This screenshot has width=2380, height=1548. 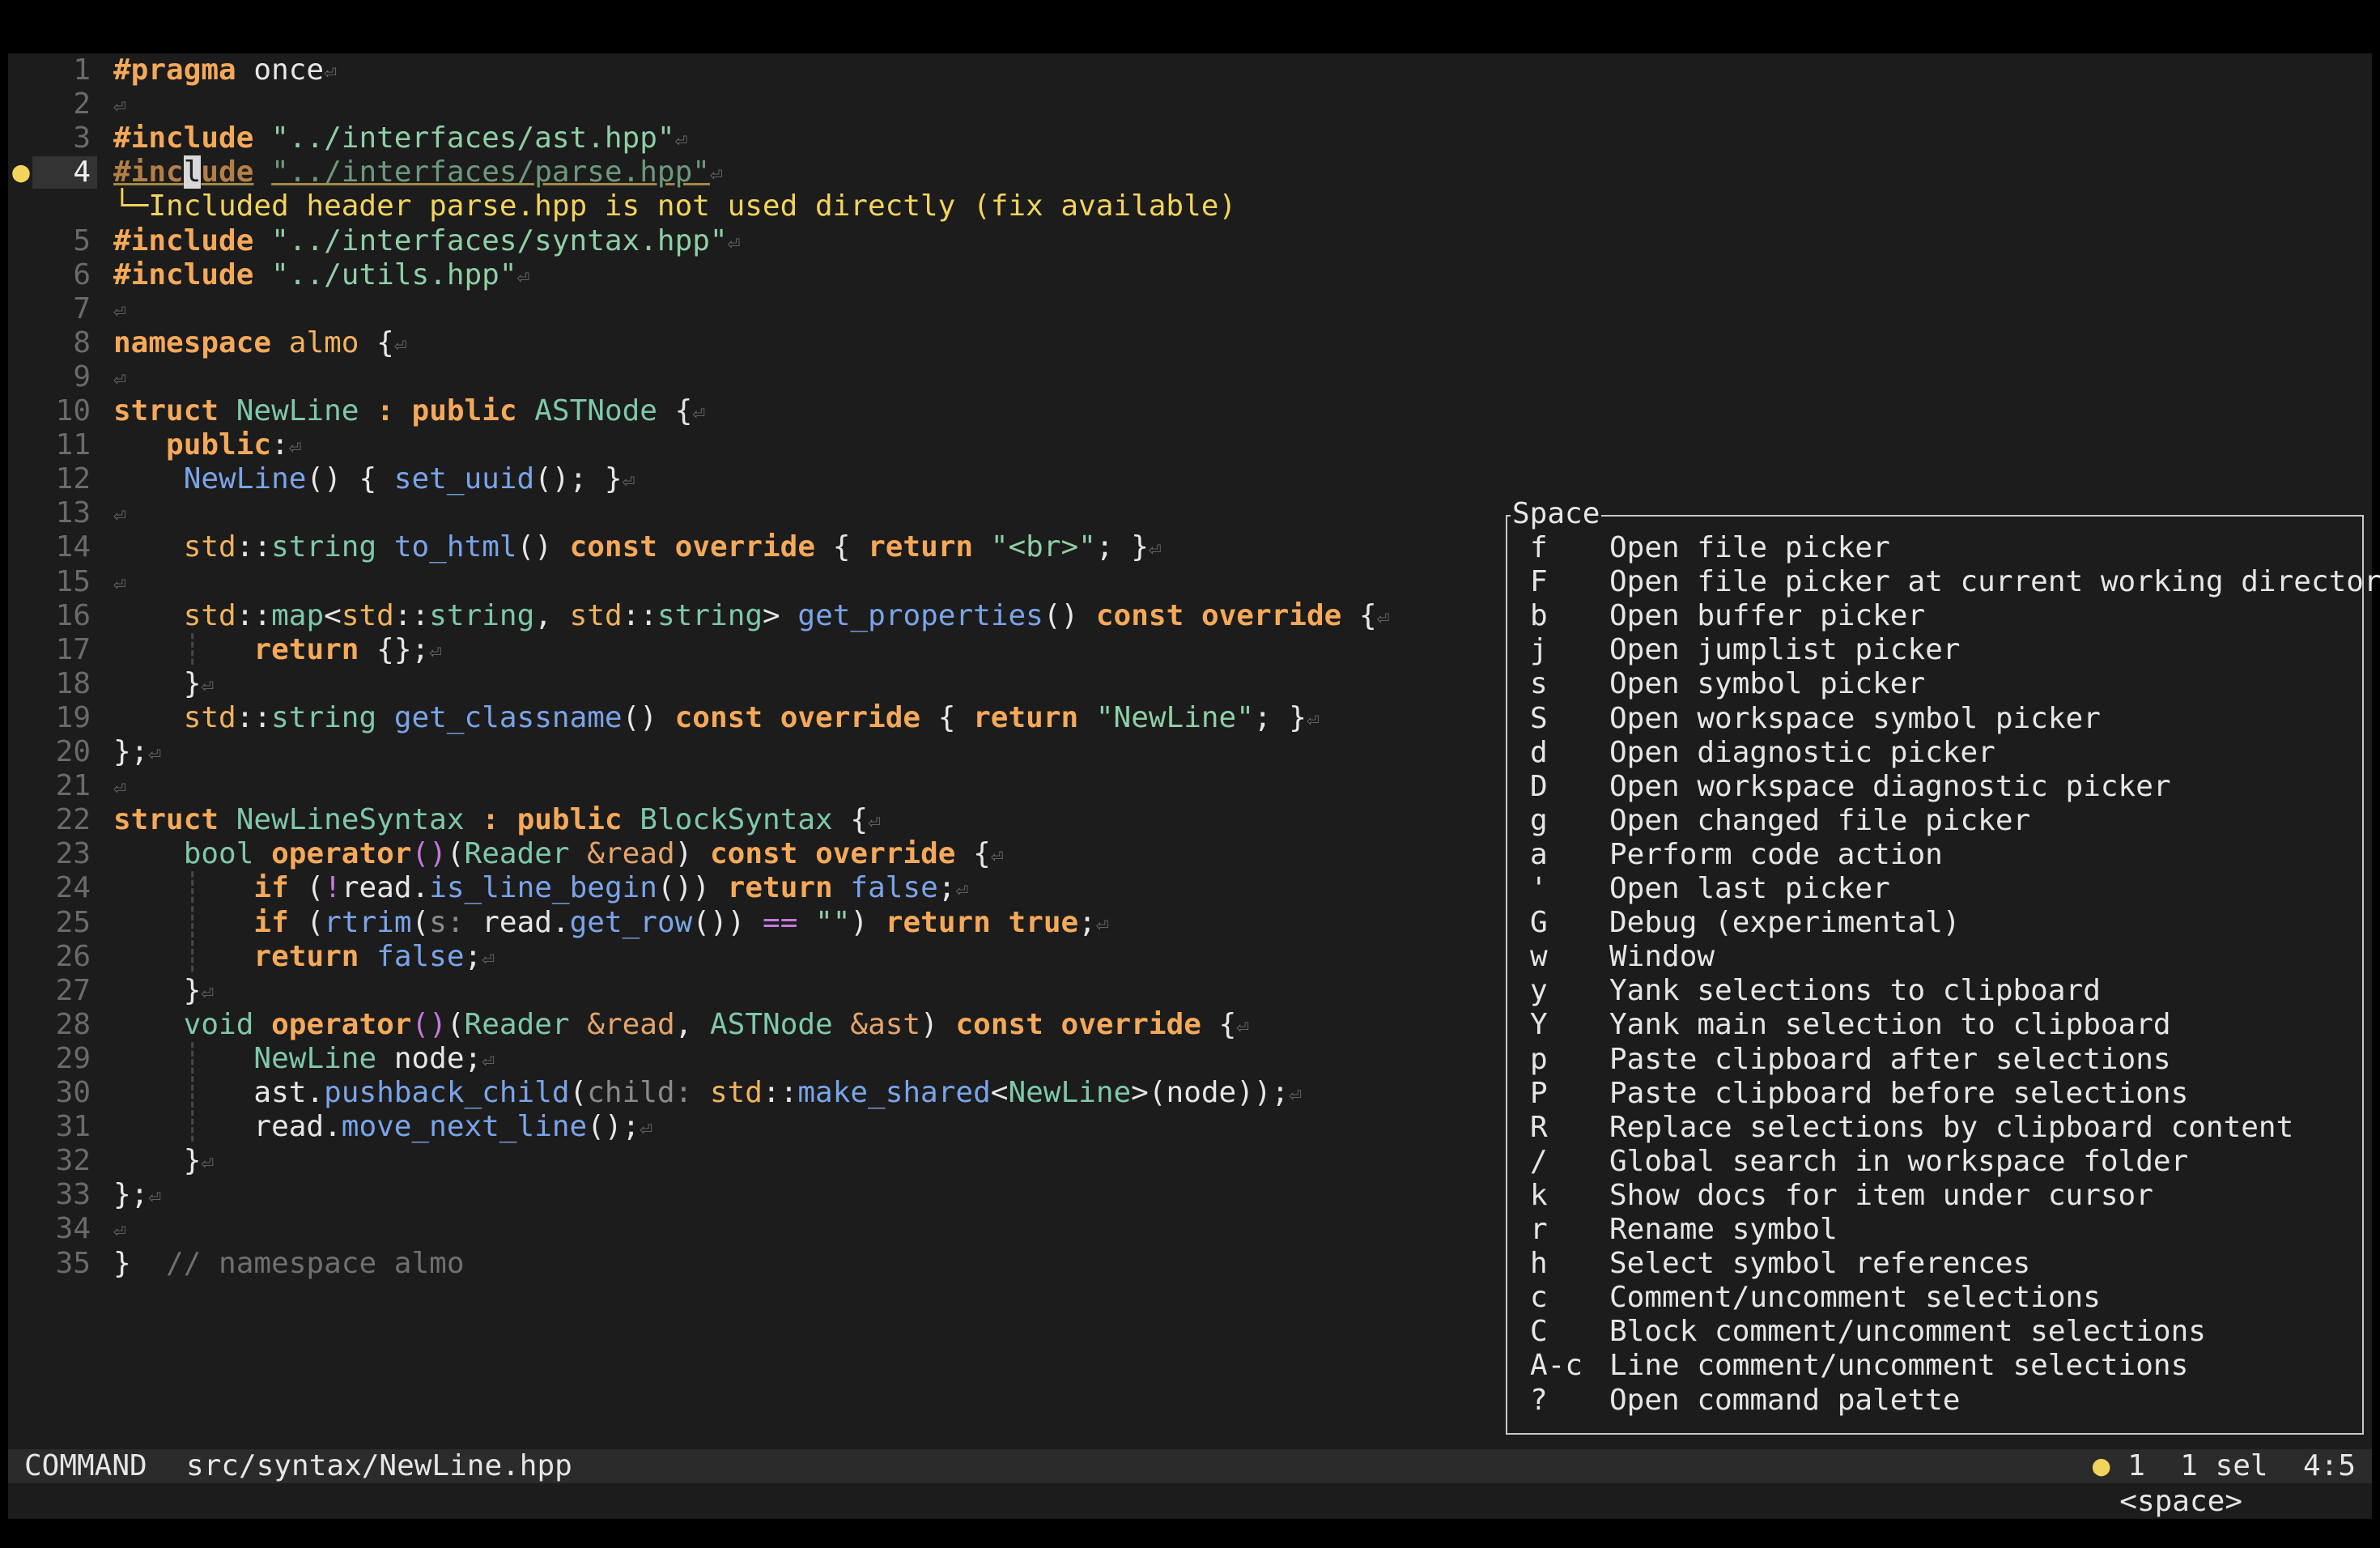 What do you see at coordinates (938, 922) in the screenshot?
I see `code-token: return` at bounding box center [938, 922].